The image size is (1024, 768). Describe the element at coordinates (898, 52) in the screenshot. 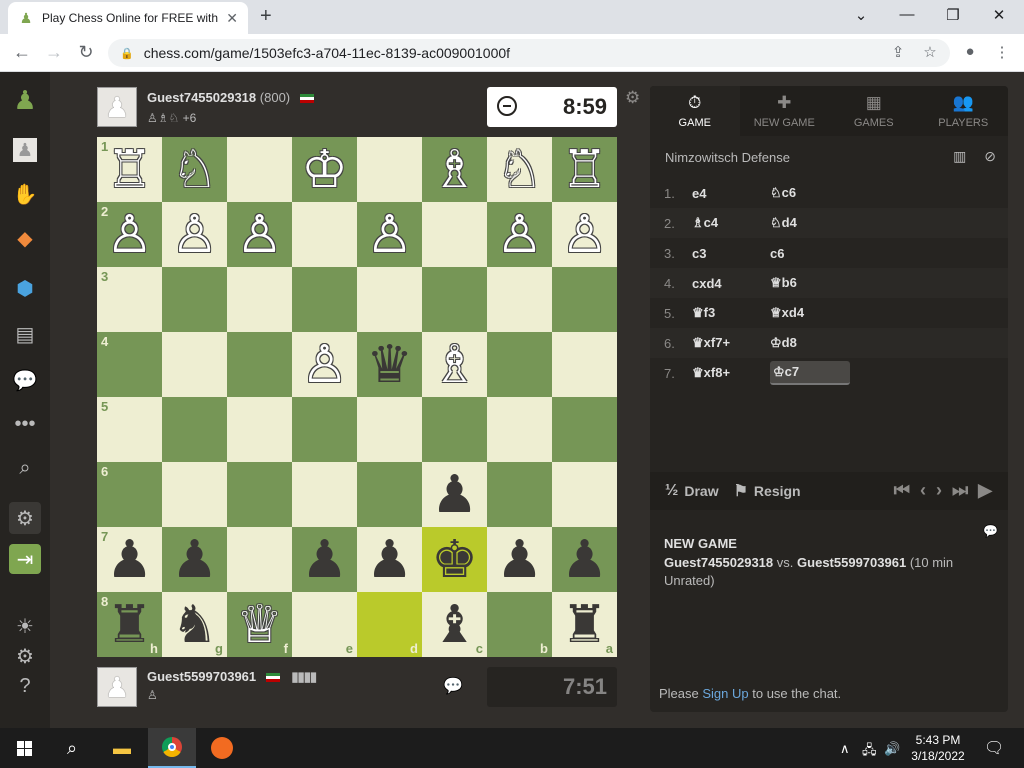

I see `share-icon: ⇪` at that location.